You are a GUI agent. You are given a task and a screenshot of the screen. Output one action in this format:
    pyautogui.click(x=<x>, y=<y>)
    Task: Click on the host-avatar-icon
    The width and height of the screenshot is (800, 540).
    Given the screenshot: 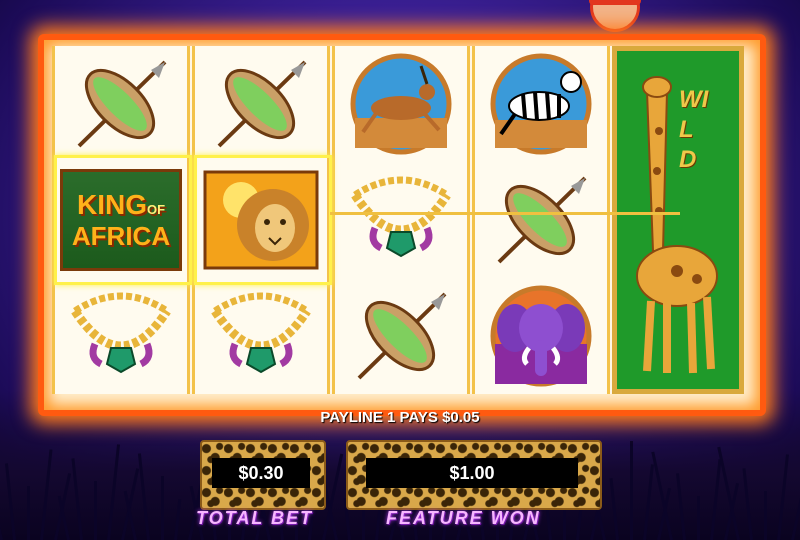 What is the action you would take?
    pyautogui.click(x=615, y=16)
    